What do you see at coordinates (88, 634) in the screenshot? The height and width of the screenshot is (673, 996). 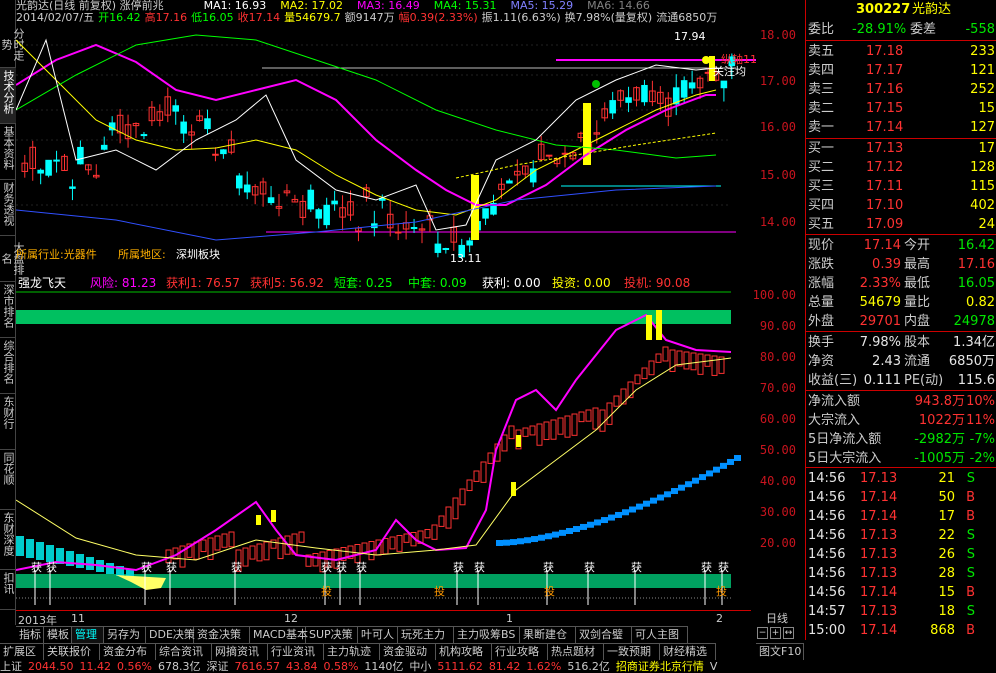 I see `template-tab-2: 管理` at bounding box center [88, 634].